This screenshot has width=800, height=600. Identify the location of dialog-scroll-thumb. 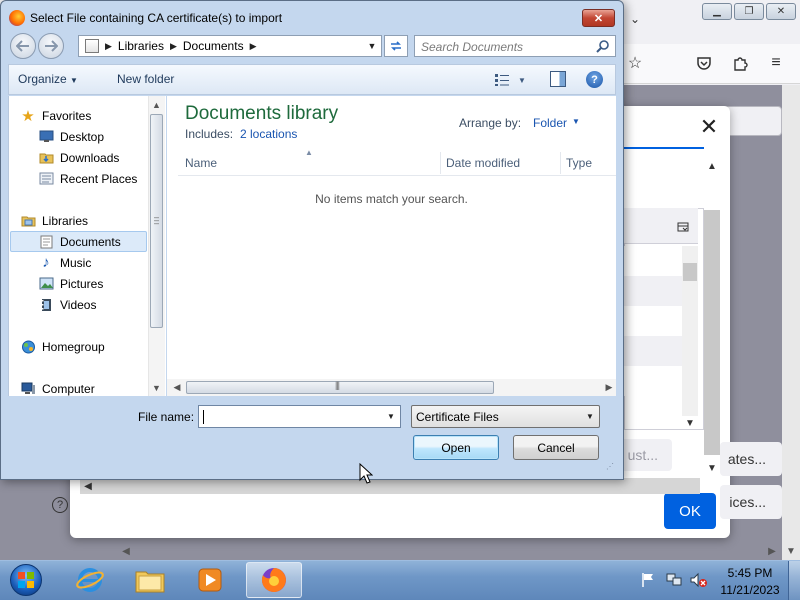
(712, 332).